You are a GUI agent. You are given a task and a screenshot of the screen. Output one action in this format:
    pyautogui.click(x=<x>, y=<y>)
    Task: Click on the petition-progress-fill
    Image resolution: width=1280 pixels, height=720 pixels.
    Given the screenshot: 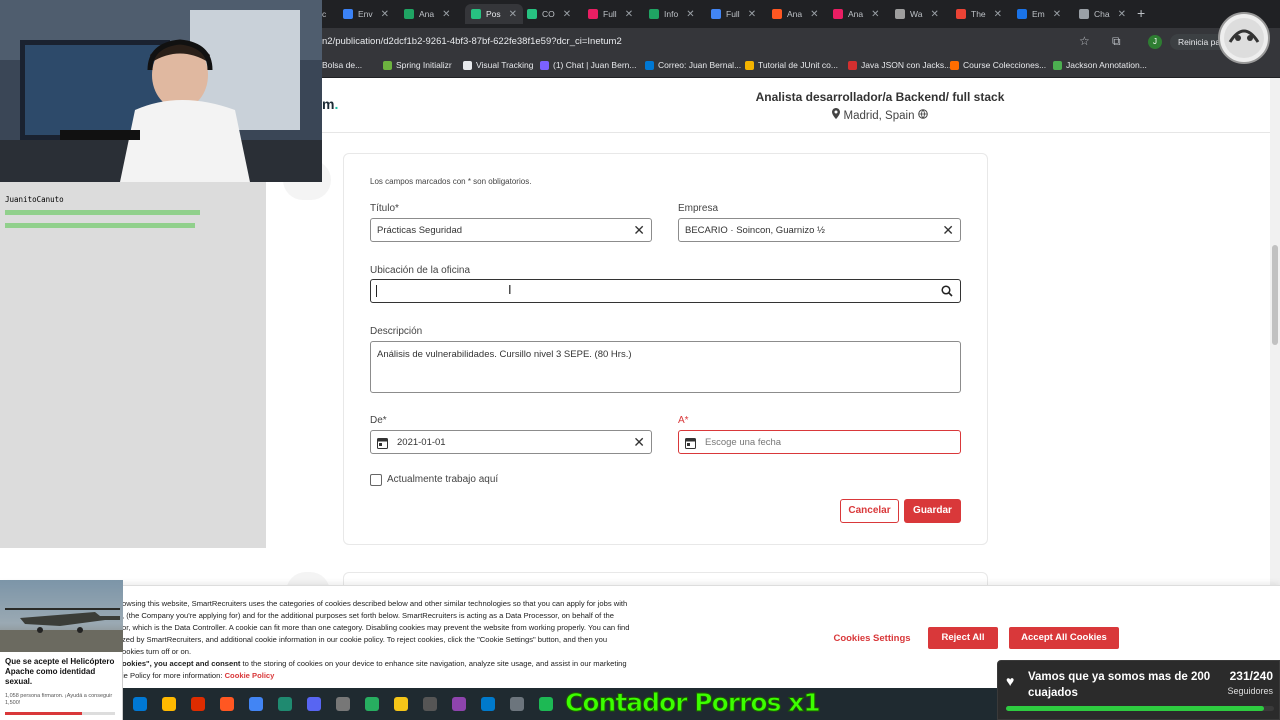 What is the action you would take?
    pyautogui.click(x=43, y=713)
    